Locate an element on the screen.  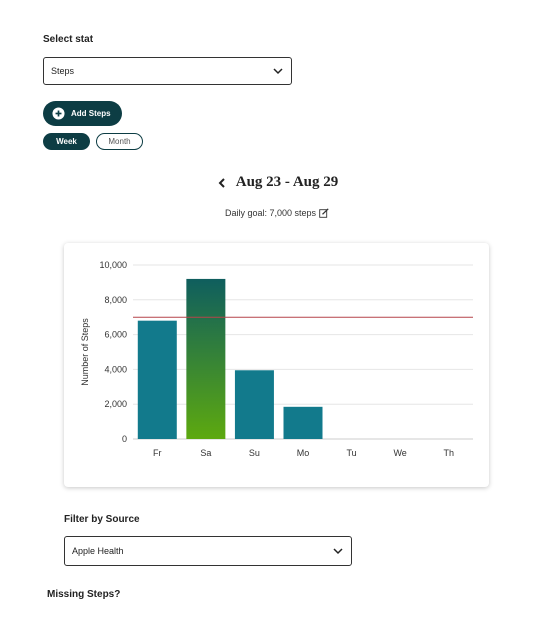
date-range-header: Aug 23 - Aug 29 is located at coordinates (277, 182).